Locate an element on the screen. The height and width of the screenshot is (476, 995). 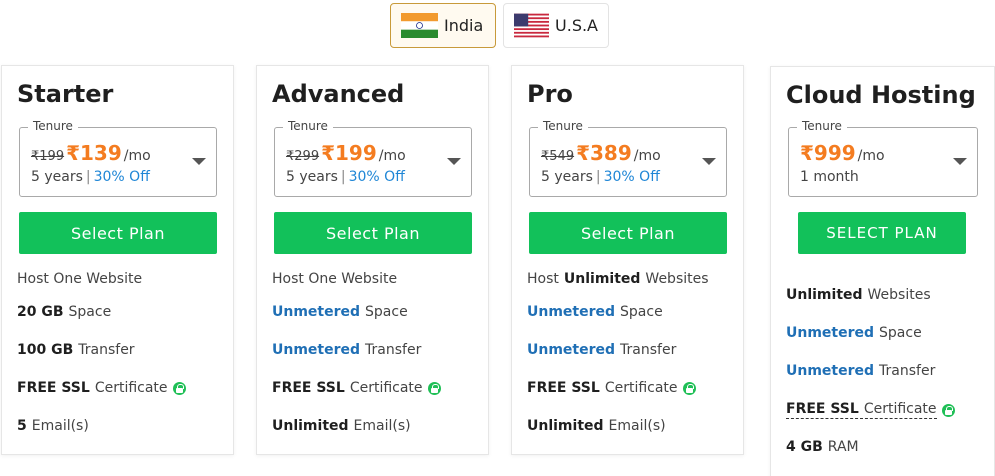
country-label: U.S.A is located at coordinates (576, 25).